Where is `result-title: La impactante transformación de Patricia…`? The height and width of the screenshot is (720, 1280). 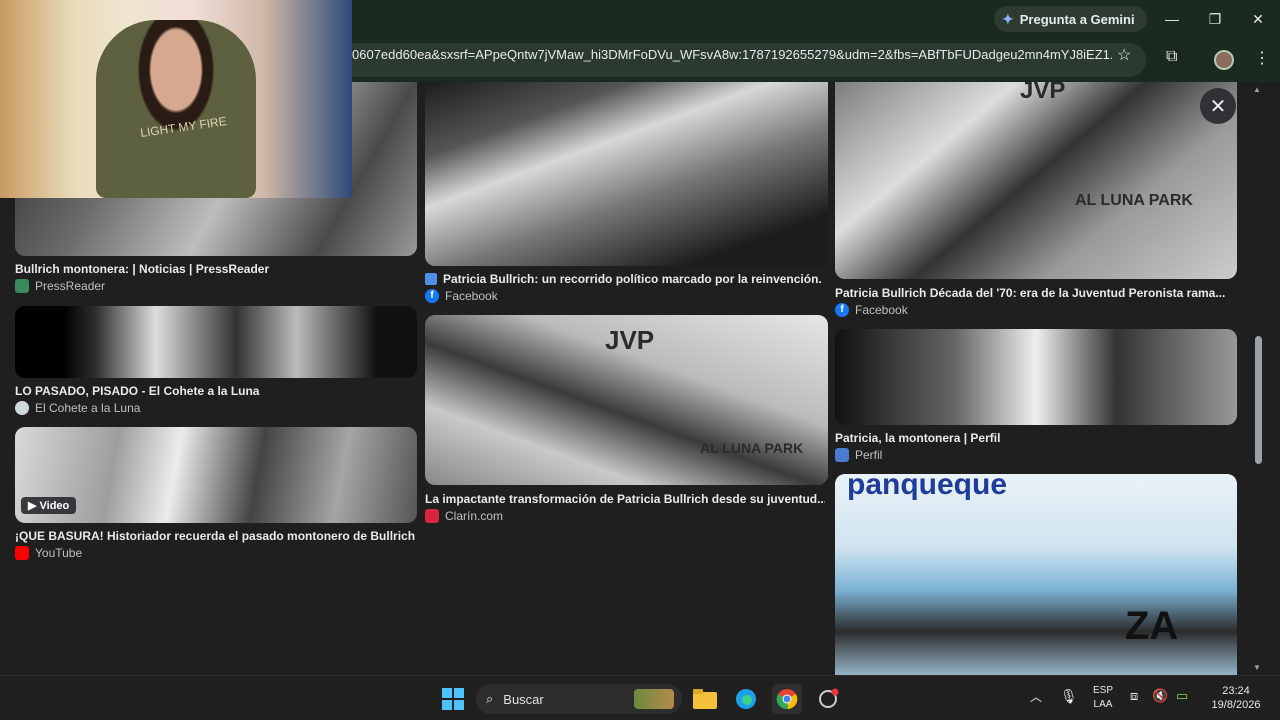
result-title: La impactante transformación de Patricia… is located at coordinates (625, 499).